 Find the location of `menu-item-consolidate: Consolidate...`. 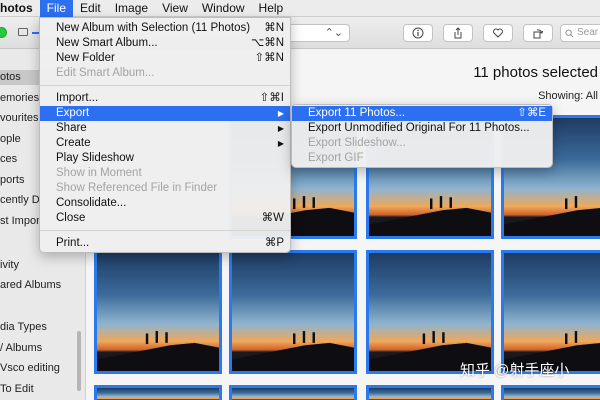

menu-item-consolidate: Consolidate... is located at coordinates (165, 203).